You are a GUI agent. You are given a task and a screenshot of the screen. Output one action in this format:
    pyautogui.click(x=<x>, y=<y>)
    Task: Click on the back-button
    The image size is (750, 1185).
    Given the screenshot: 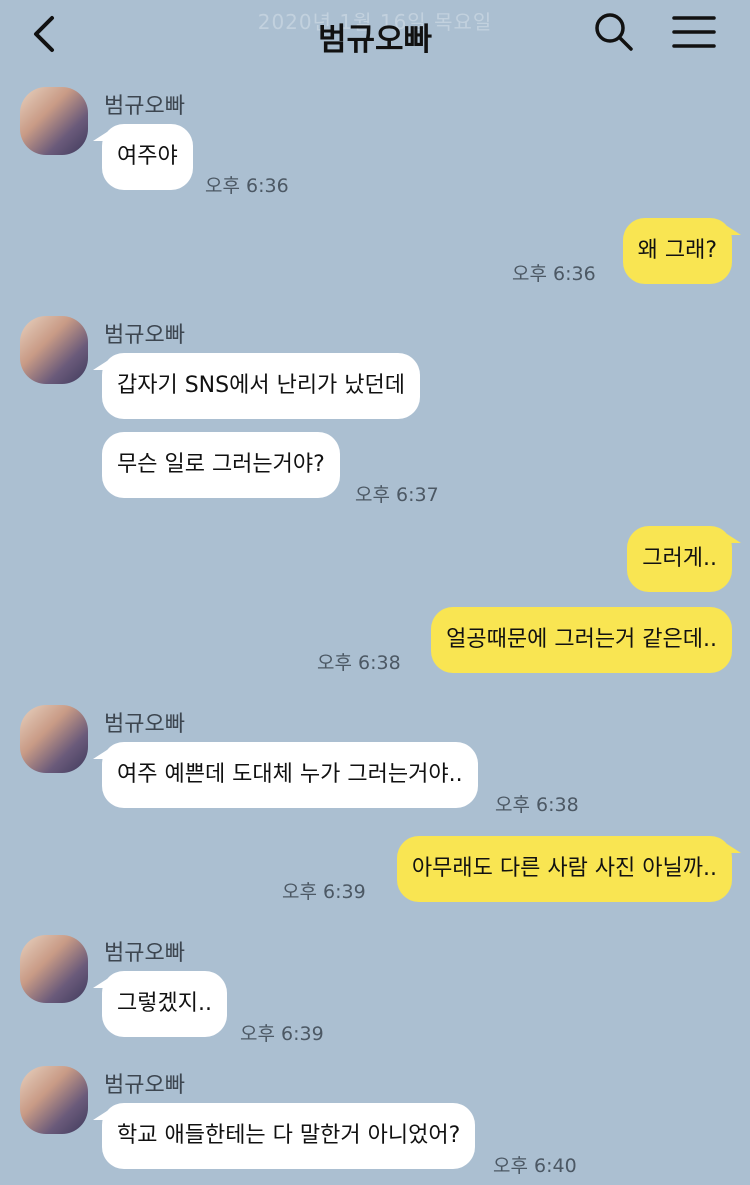 What is the action you would take?
    pyautogui.click(x=46, y=34)
    